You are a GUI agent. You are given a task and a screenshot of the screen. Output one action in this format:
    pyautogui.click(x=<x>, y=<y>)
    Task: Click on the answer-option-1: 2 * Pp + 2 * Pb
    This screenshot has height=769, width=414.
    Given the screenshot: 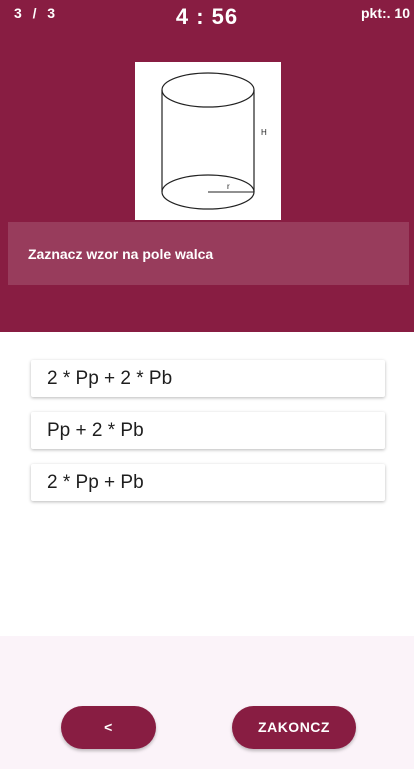 What is the action you would take?
    pyautogui.click(x=208, y=378)
    